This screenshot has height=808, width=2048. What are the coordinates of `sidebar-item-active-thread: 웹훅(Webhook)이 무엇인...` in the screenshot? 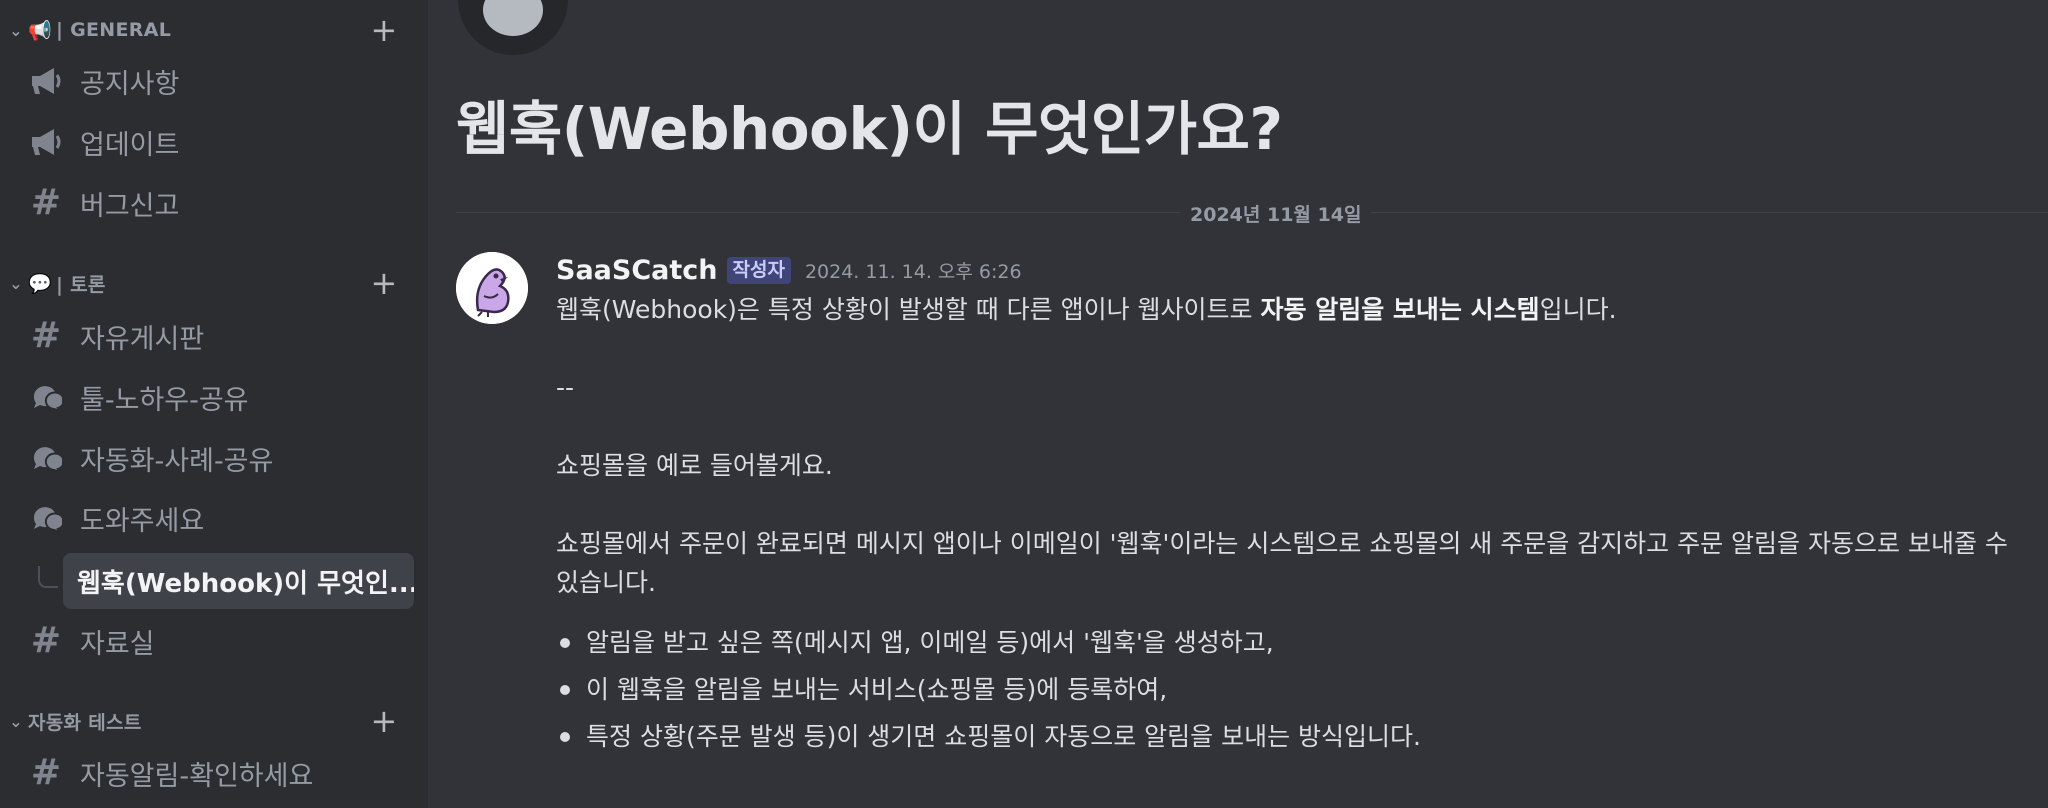 It's located at (238, 581).